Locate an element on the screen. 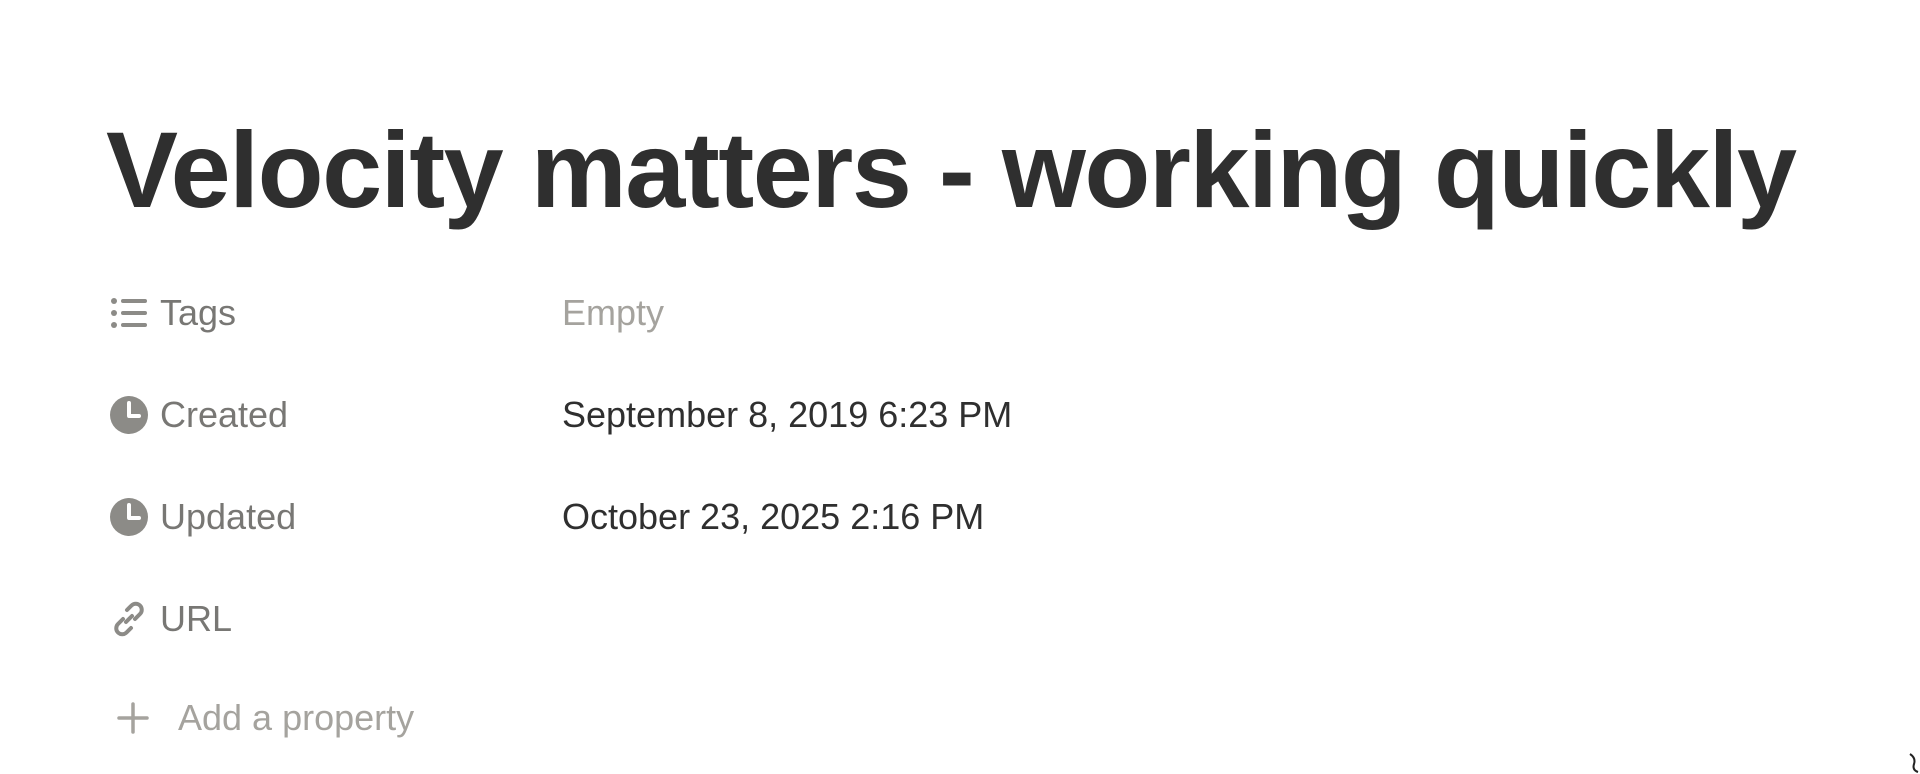  property-value-created: September 8, 2019 6:23 PM is located at coordinates (787, 414).